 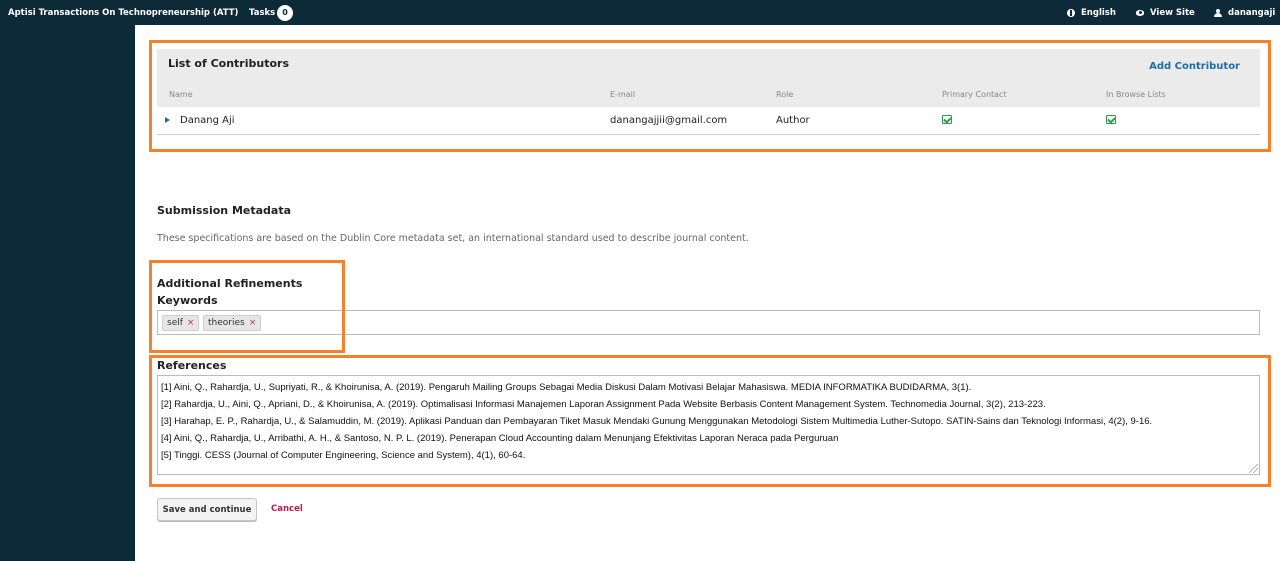 What do you see at coordinates (287, 509) in the screenshot?
I see `cancel-link: Cancel` at bounding box center [287, 509].